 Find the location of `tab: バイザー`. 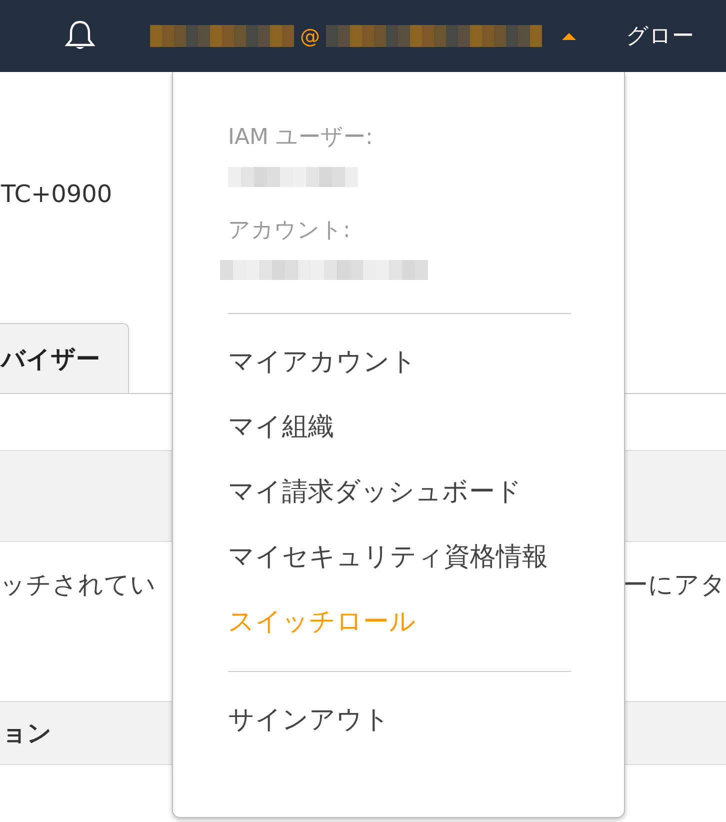

tab: バイザー is located at coordinates (64, 358).